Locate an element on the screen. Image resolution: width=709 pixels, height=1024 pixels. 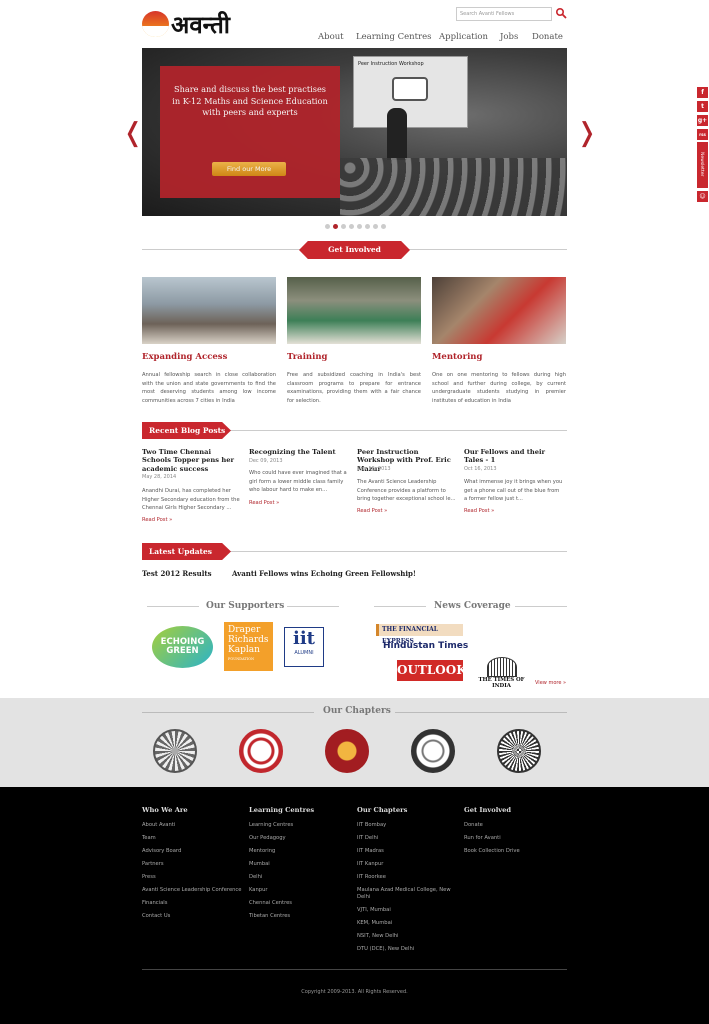
iit-madras-seal-icon is located at coordinates (347, 751).